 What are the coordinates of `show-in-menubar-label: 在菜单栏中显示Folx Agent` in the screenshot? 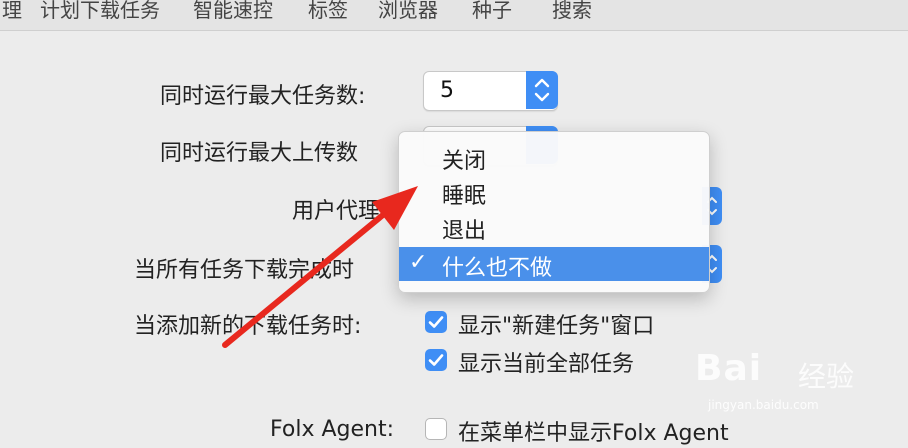 It's located at (593, 431).